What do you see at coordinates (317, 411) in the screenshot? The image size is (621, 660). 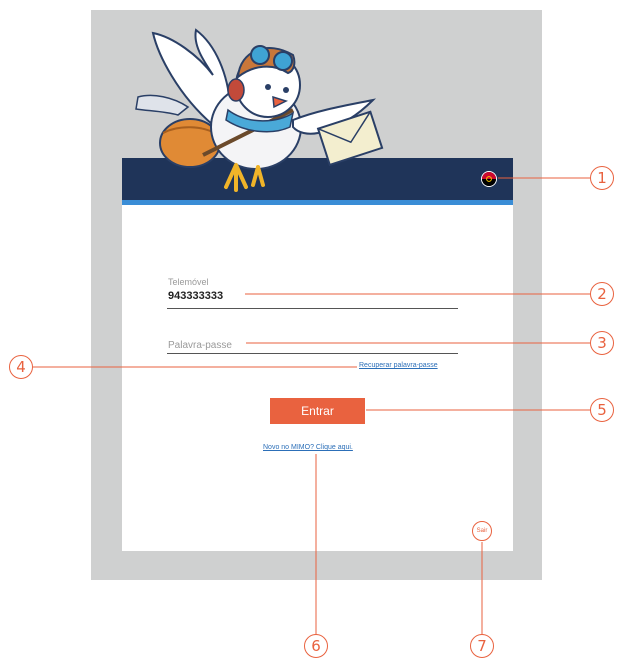 I see `enter-button: Entrar` at bounding box center [317, 411].